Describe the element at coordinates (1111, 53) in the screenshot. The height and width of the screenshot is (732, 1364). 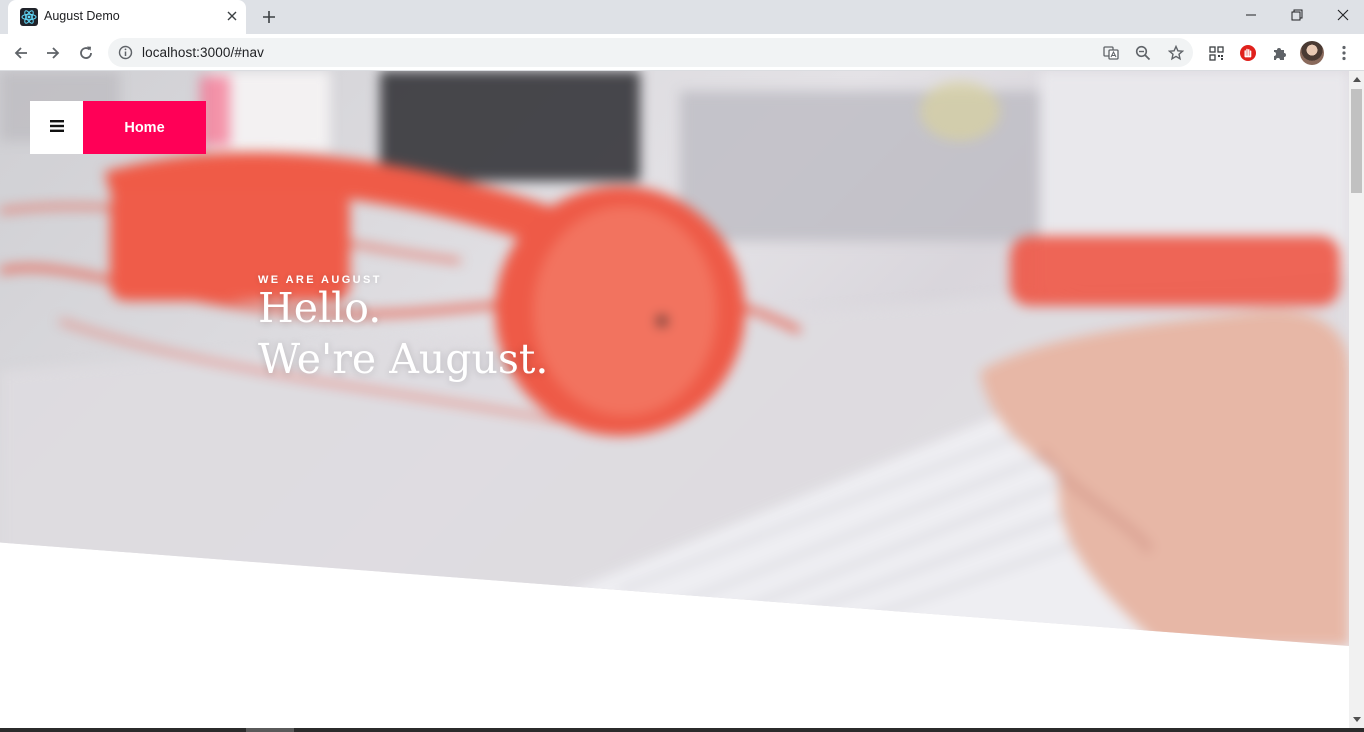
I see `translate-icon` at that location.